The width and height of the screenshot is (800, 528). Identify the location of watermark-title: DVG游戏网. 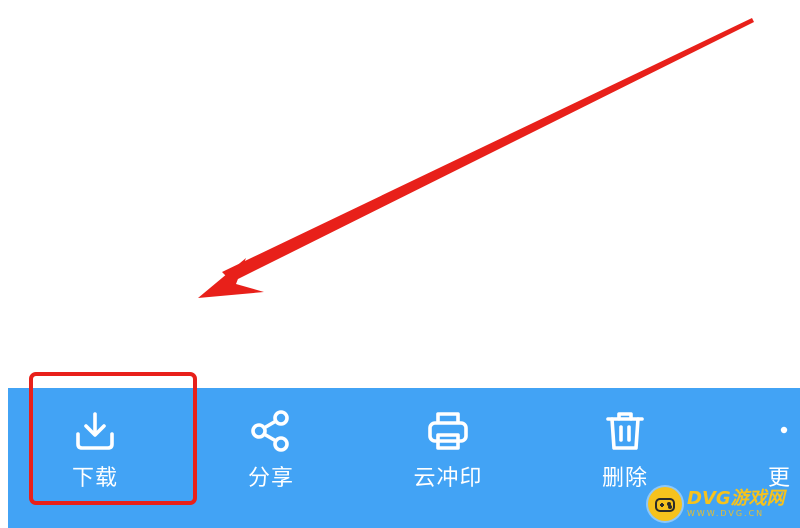
(736, 498).